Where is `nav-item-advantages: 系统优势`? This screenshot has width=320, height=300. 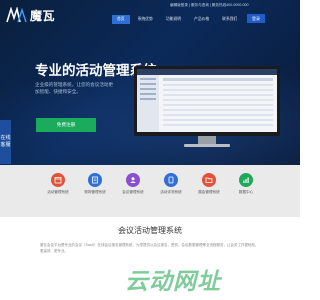 nav-item-advantages: 系统优势 is located at coordinates (145, 19).